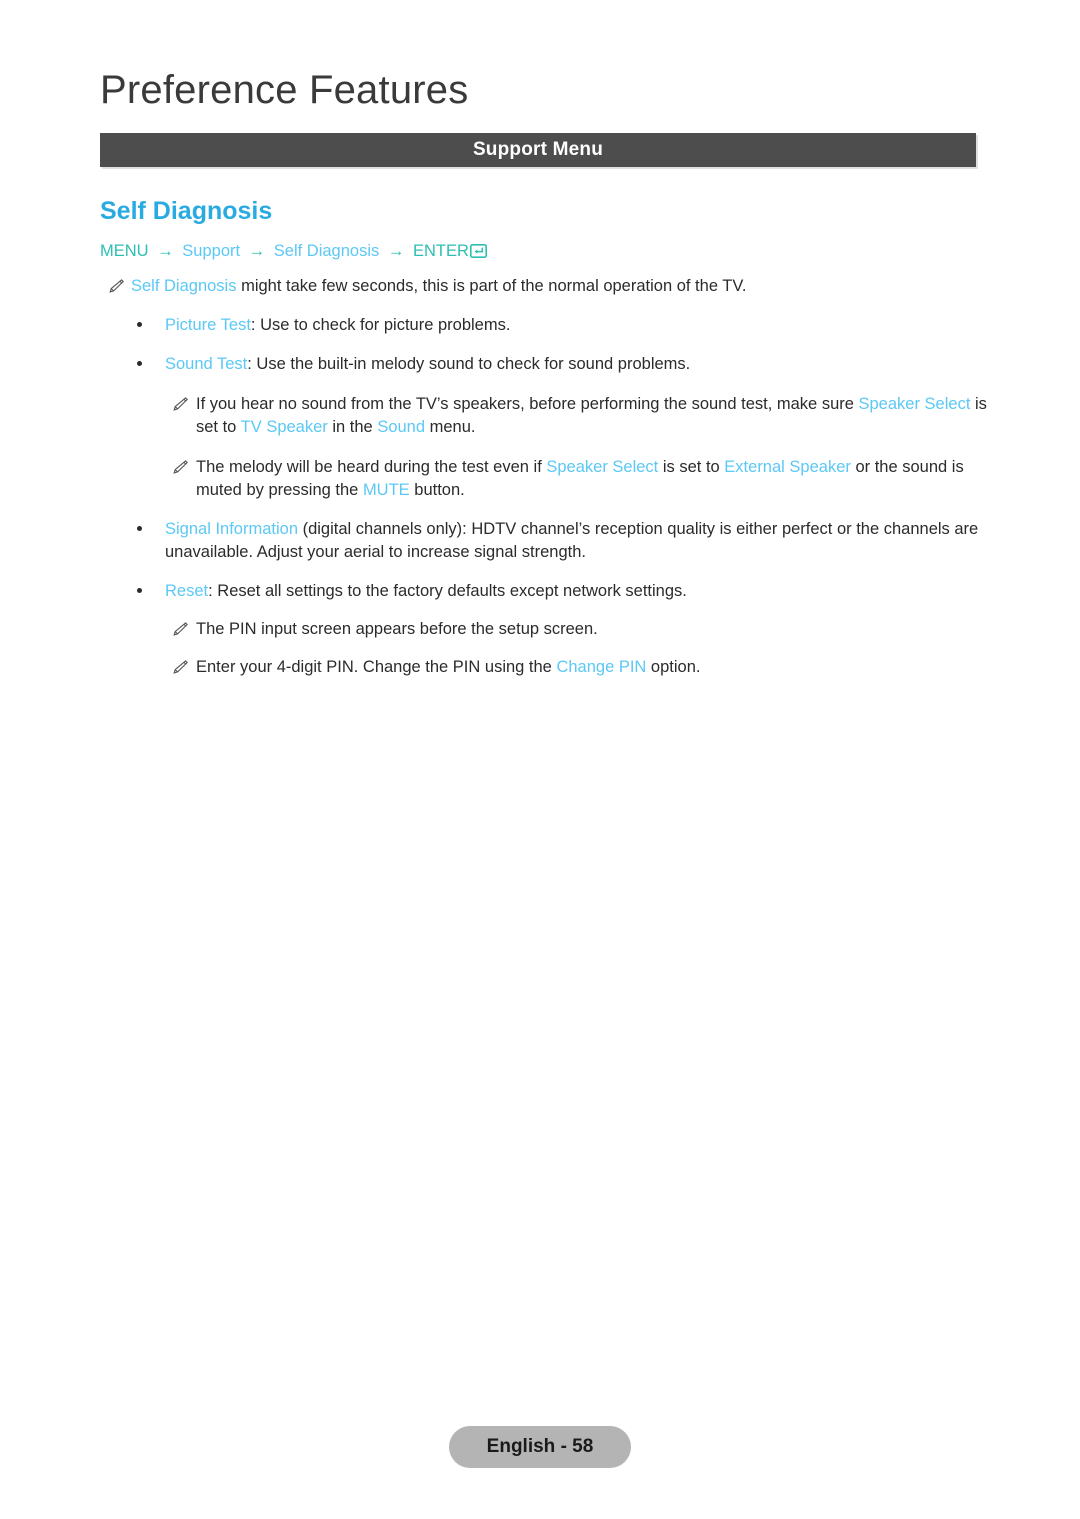  What do you see at coordinates (352, 427) in the screenshot?
I see `note-part-3: in the` at bounding box center [352, 427].